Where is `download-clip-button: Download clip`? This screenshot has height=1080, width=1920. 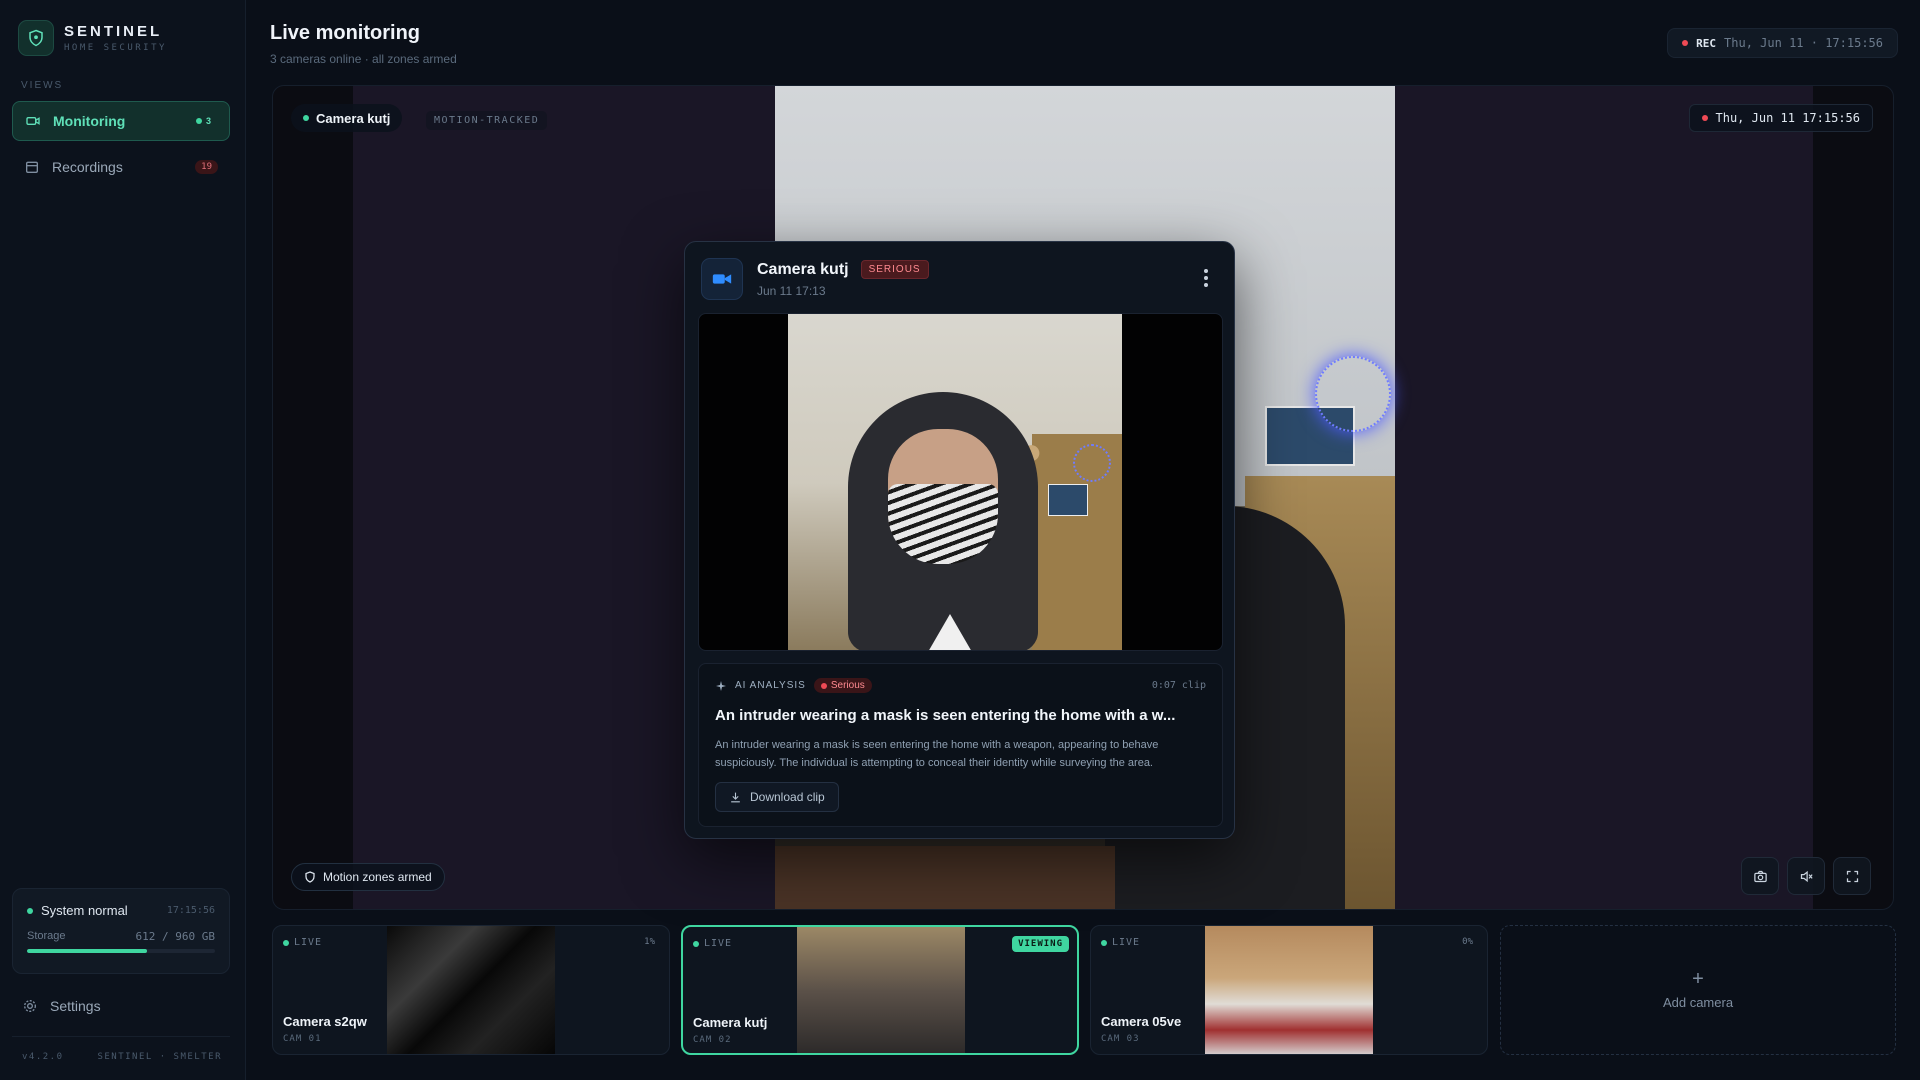 download-clip-button: Download clip is located at coordinates (777, 797).